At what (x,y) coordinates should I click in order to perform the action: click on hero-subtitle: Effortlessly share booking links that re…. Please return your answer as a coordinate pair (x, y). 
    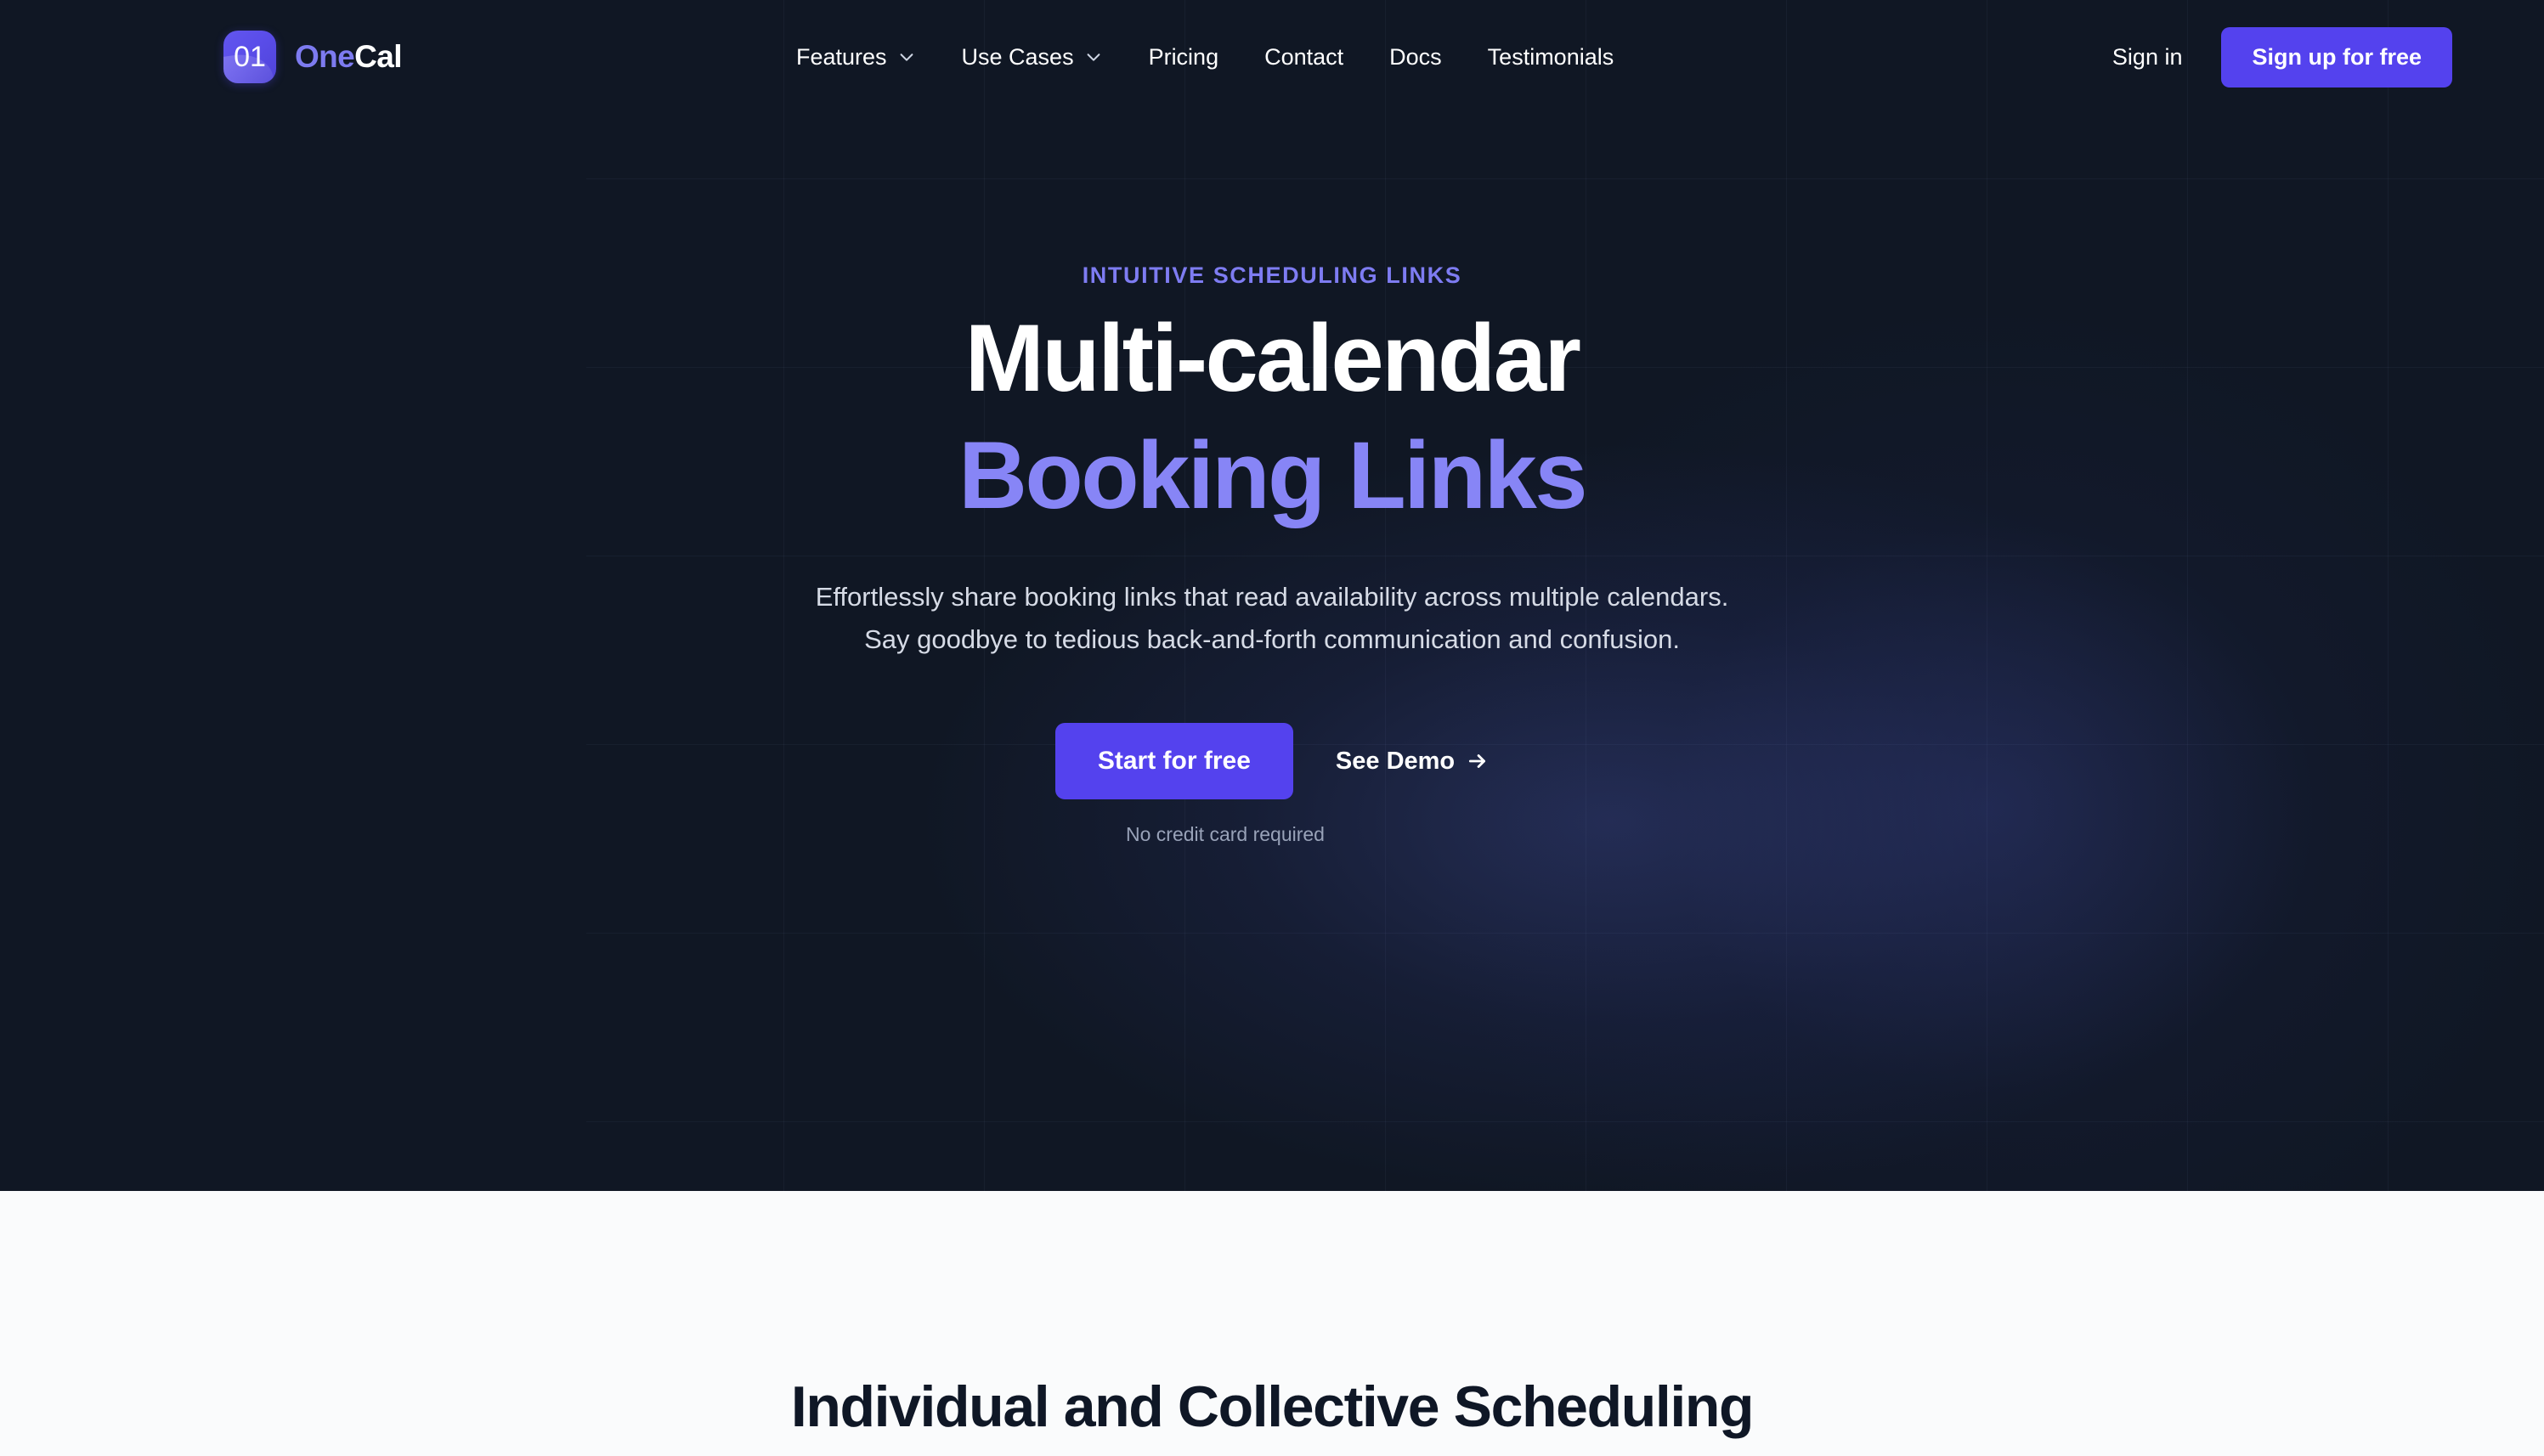
    Looking at the image, I should click on (1272, 619).